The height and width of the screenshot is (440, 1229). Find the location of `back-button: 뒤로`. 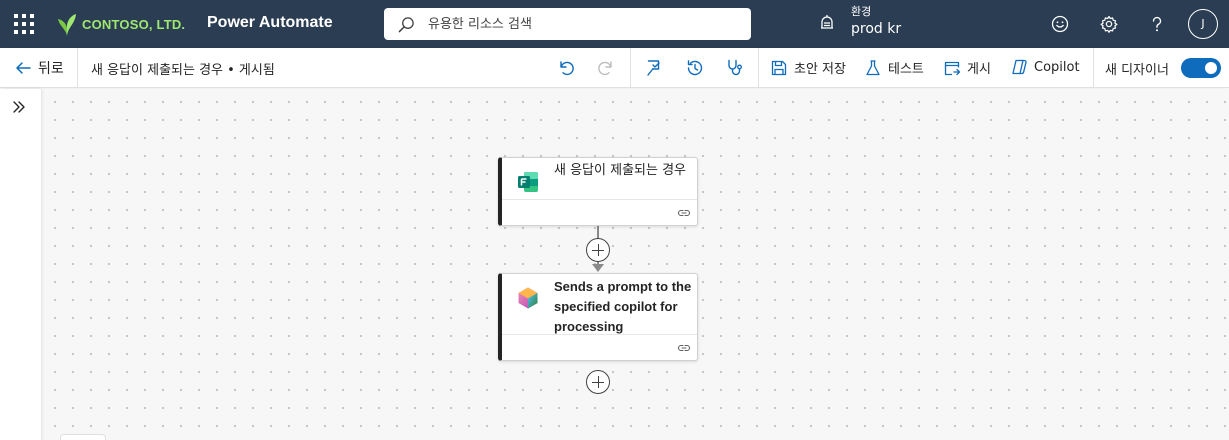

back-button: 뒤로 is located at coordinates (39, 68).